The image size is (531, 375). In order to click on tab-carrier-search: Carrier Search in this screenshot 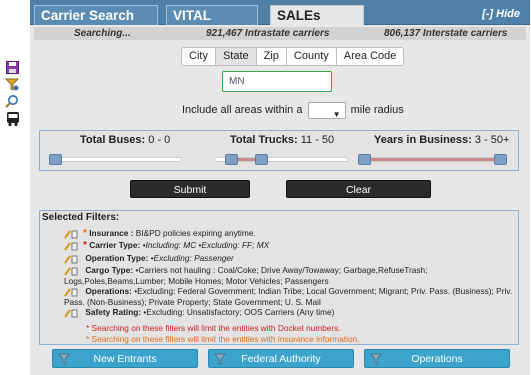, I will do `click(96, 15)`.